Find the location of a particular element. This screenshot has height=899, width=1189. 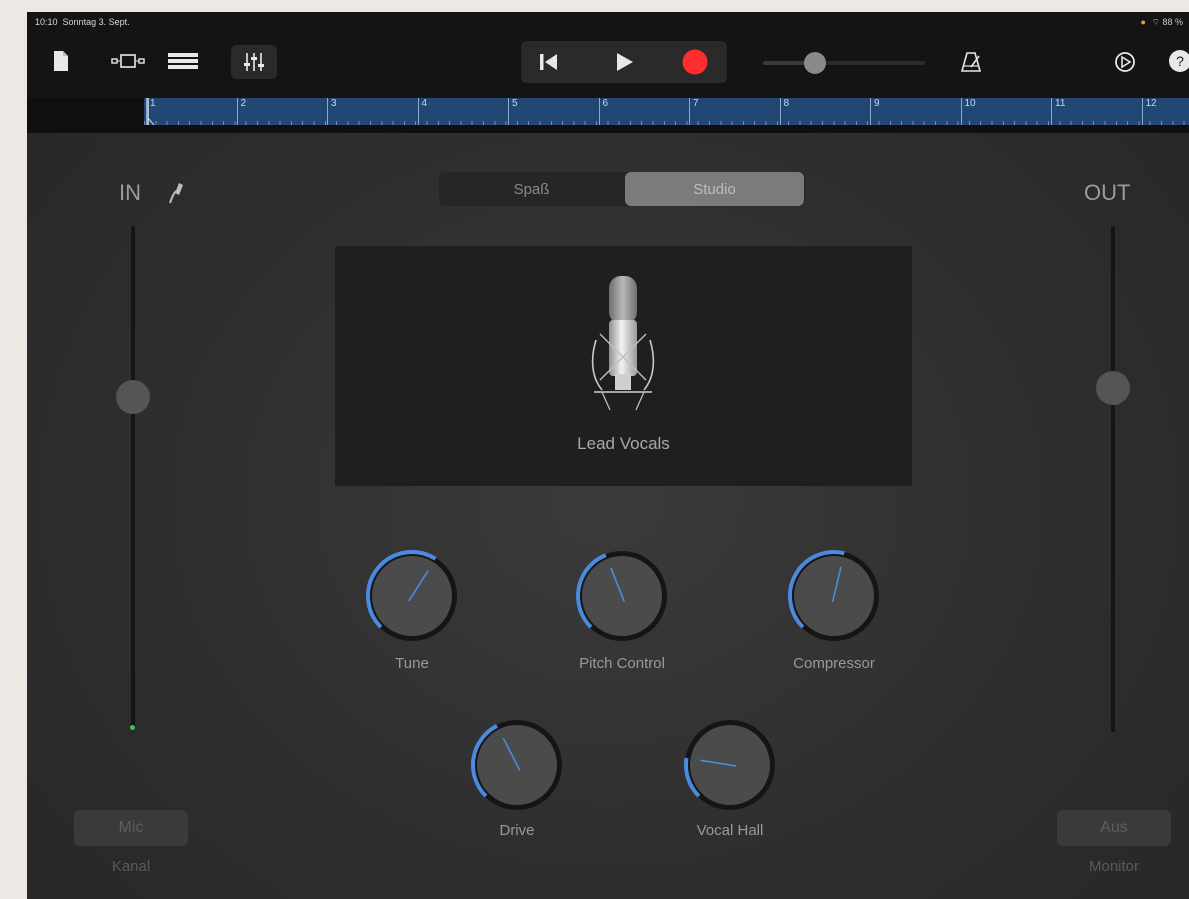

ruler-bar-9: 9 is located at coordinates (915, 111).